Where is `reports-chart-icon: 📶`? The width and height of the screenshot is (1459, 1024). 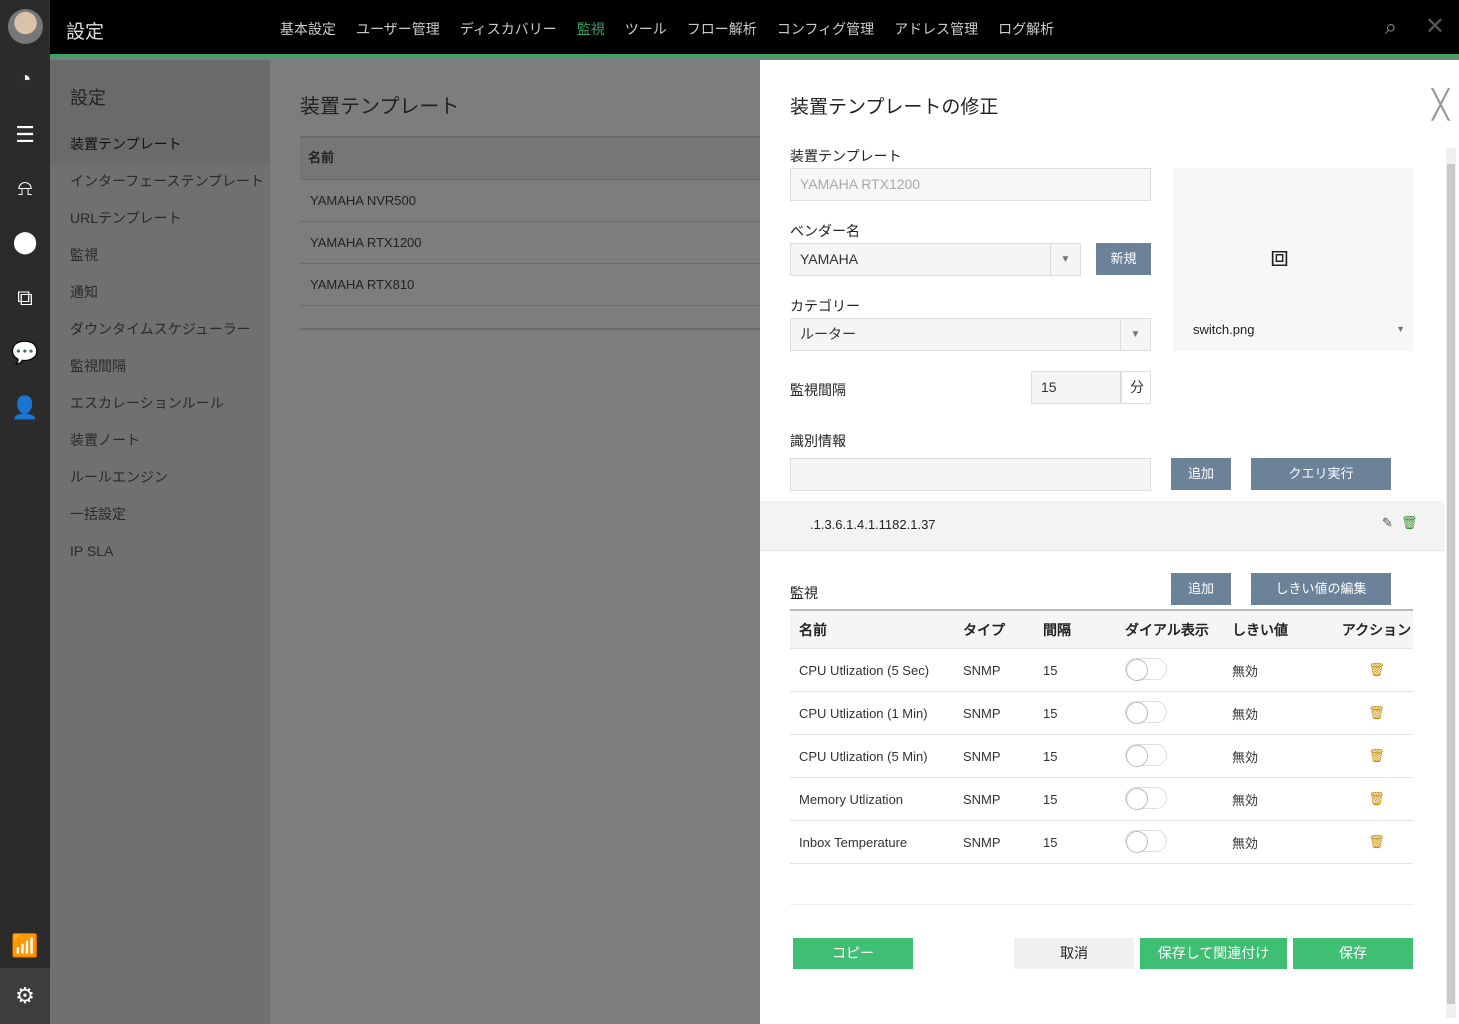 reports-chart-icon: 📶 is located at coordinates (25, 946).